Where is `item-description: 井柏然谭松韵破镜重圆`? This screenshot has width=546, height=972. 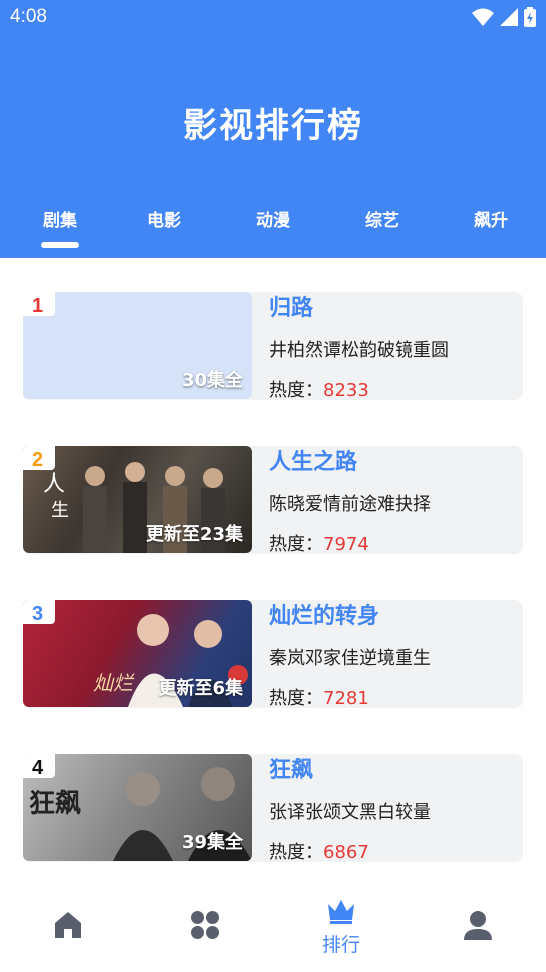
item-description: 井柏然谭松韵破镜重圆 is located at coordinates (359, 350).